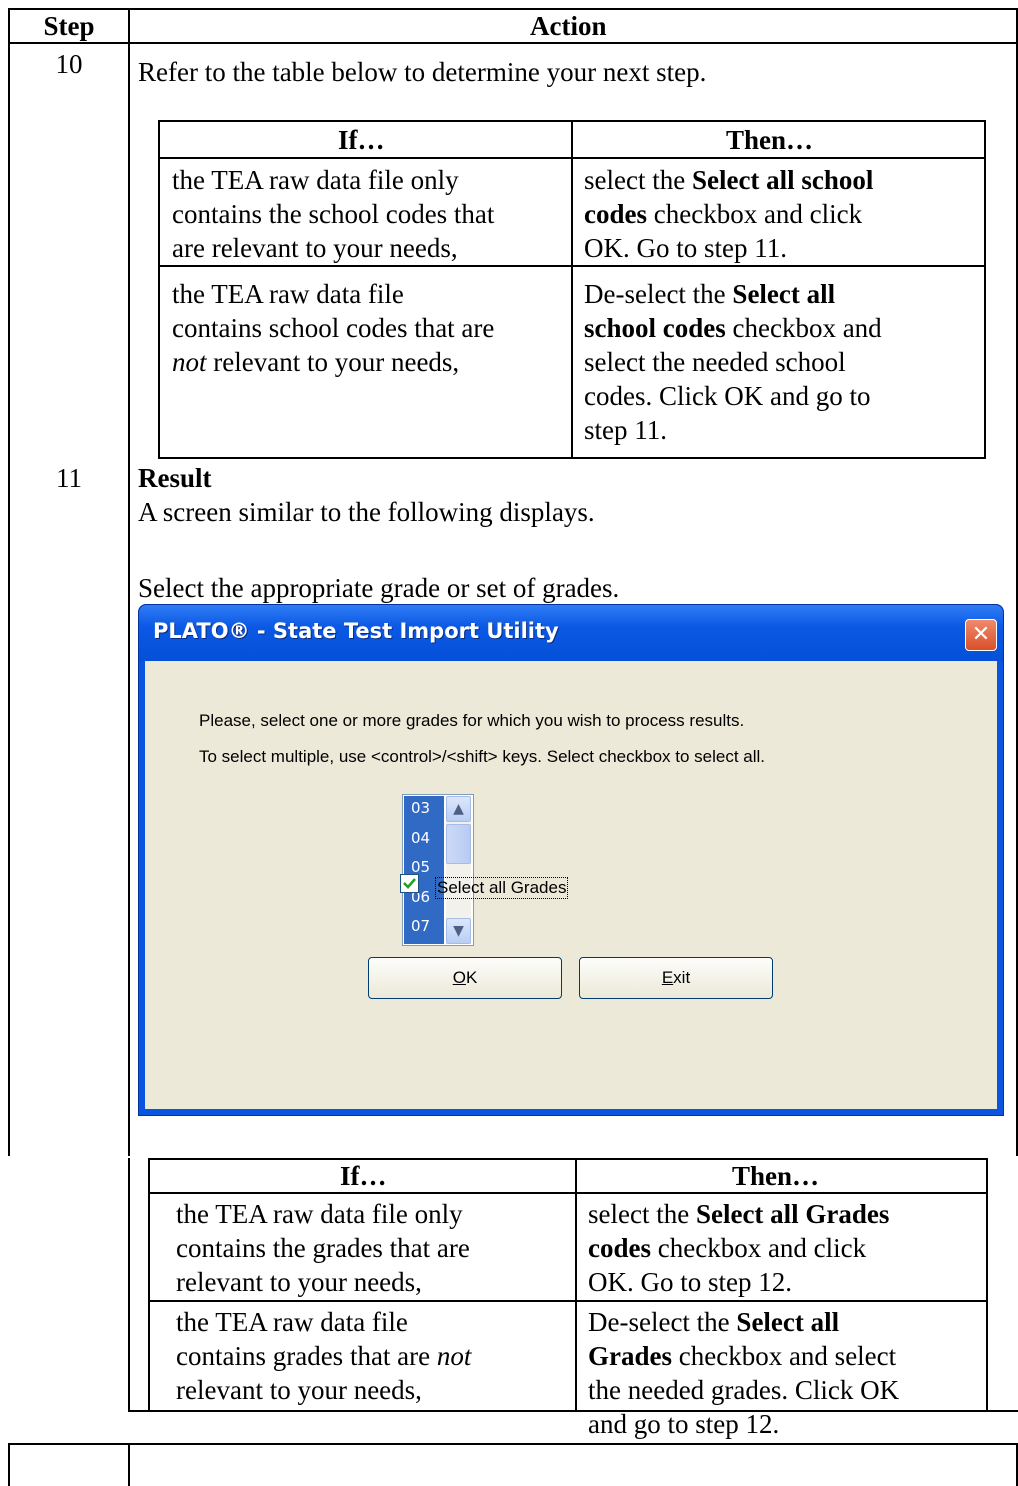  What do you see at coordinates (69, 64) in the screenshot?
I see `step-10-number: 10` at bounding box center [69, 64].